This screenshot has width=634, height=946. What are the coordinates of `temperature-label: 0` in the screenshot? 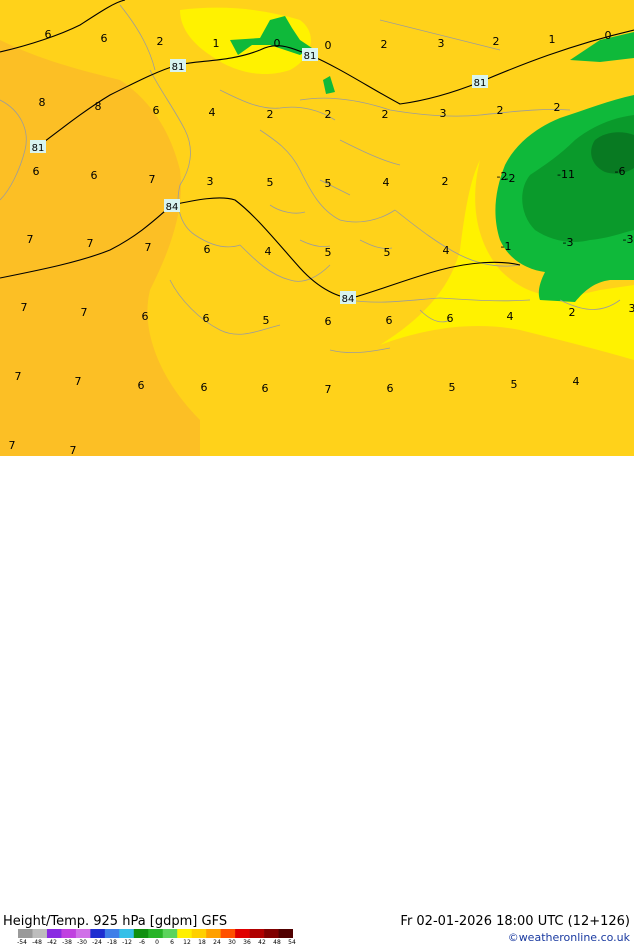 It's located at (277, 43).